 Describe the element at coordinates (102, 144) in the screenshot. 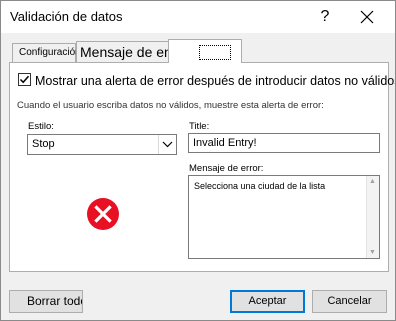

I see `style-select: Stop` at that location.